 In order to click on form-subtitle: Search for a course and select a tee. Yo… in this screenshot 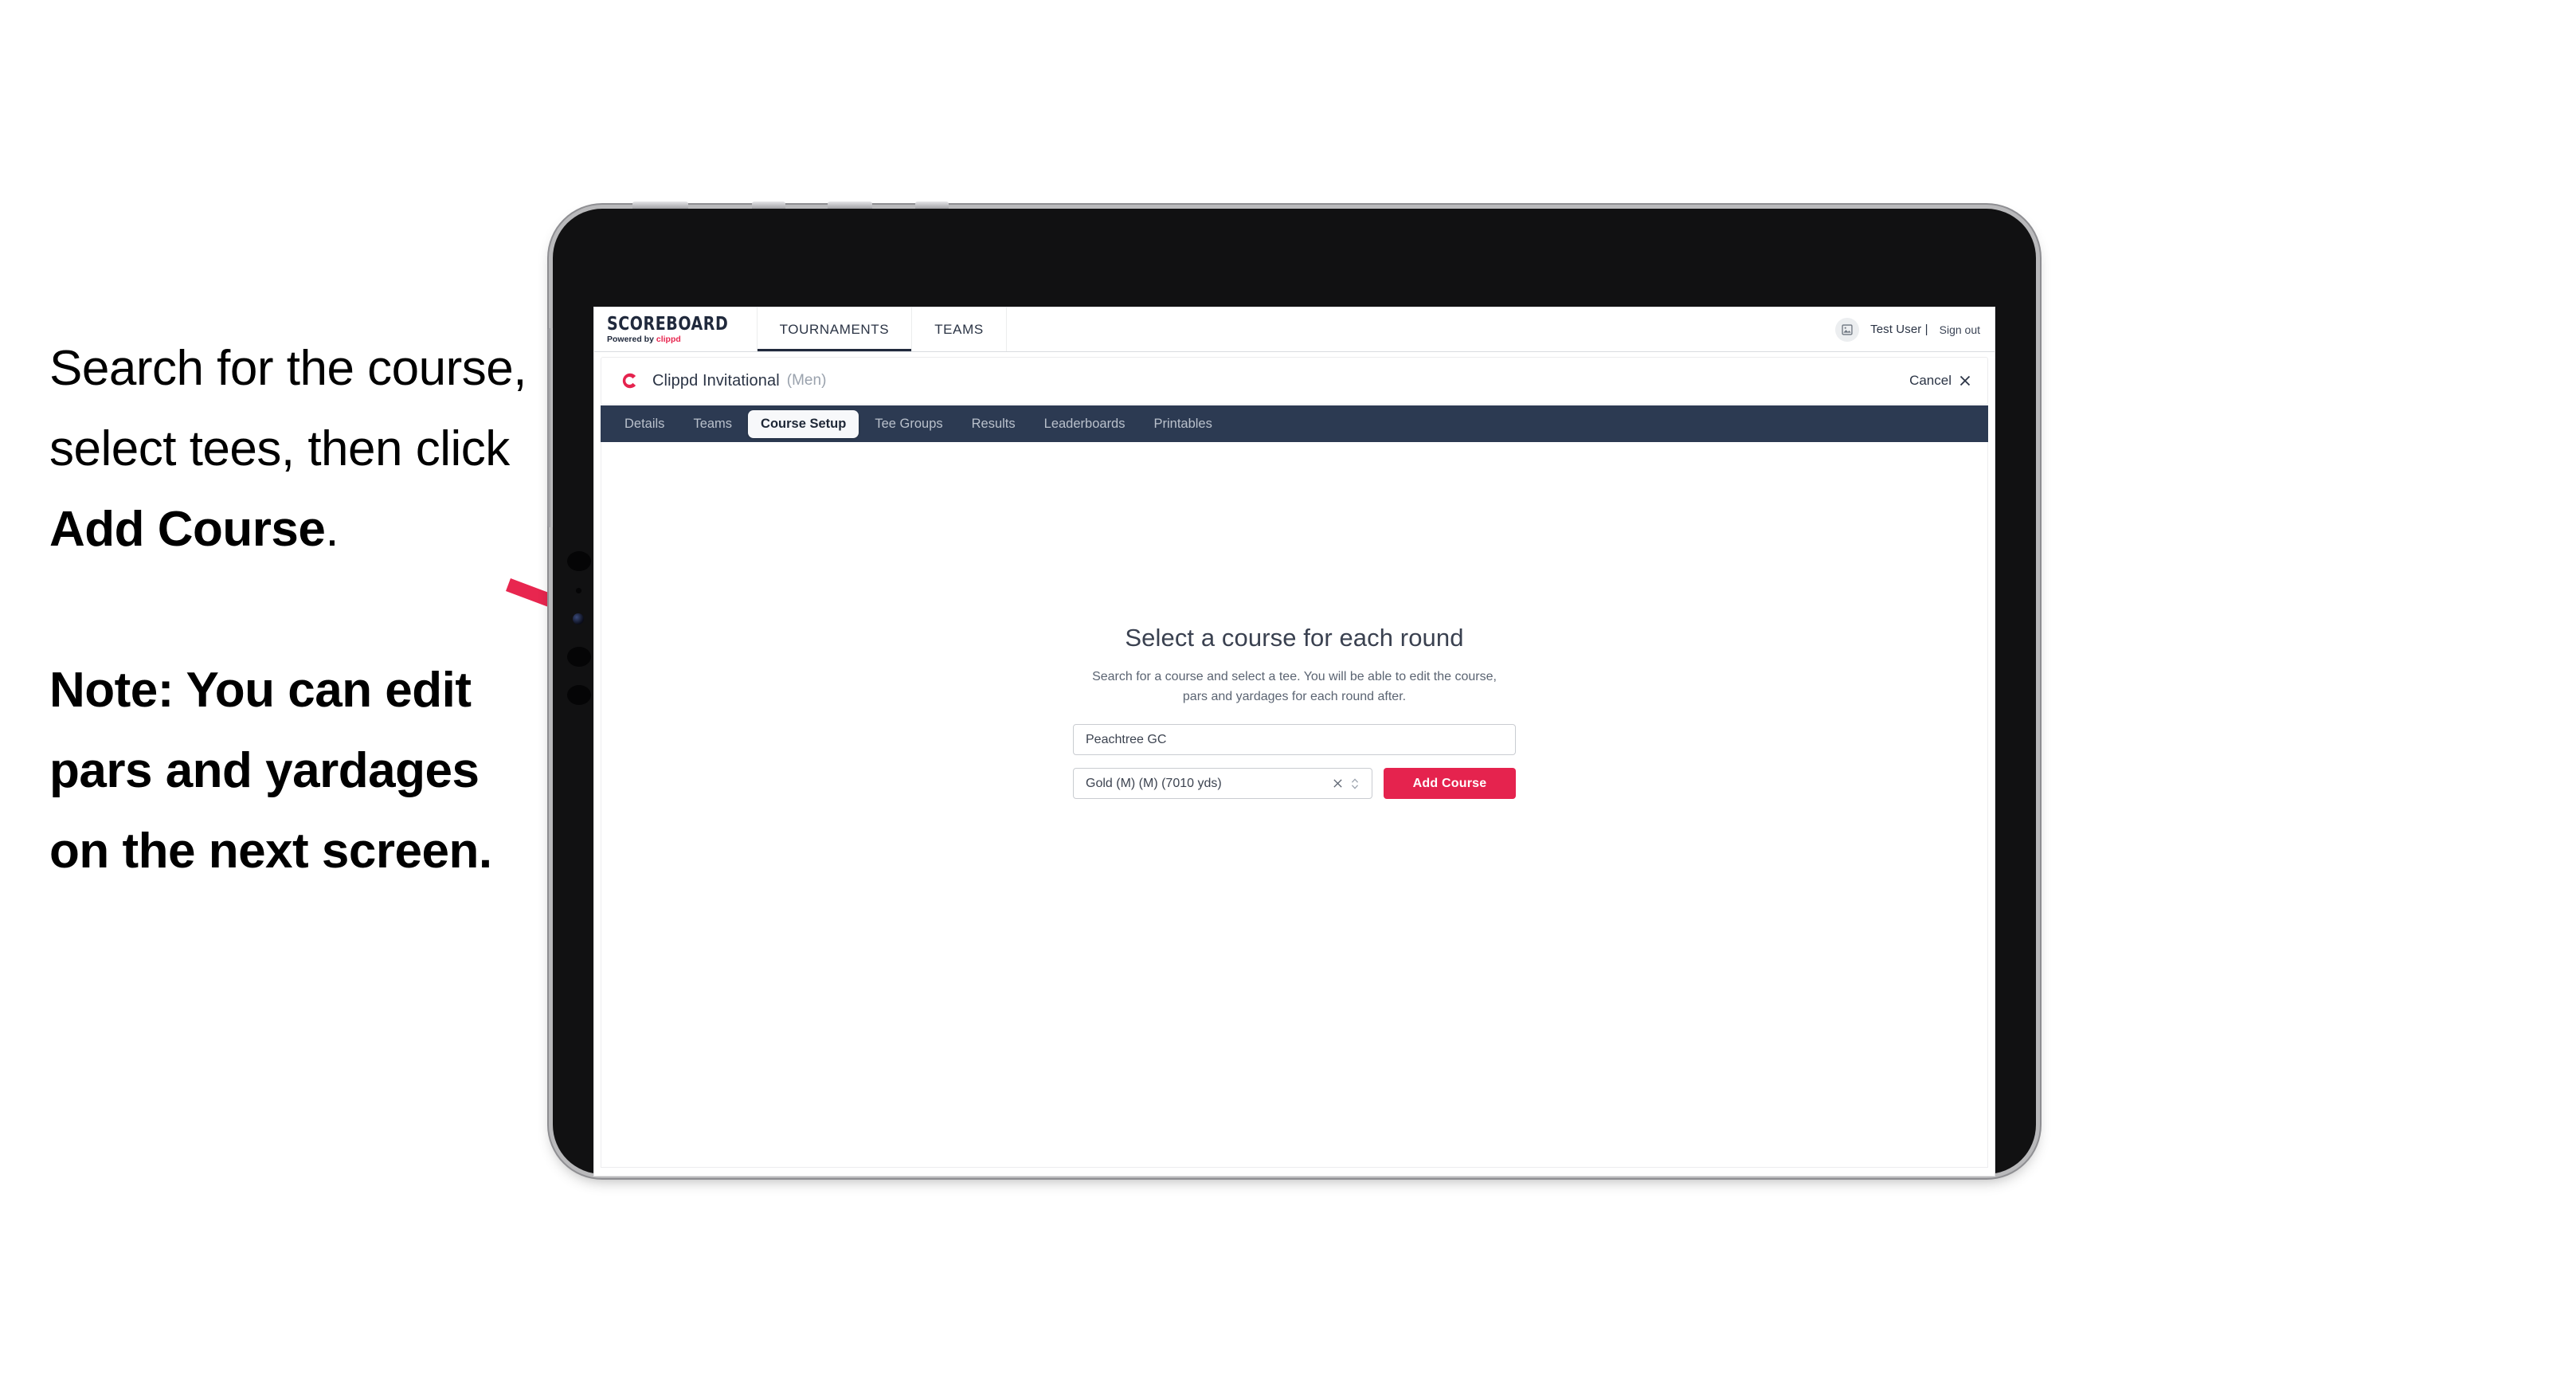, I will do `click(1294, 686)`.